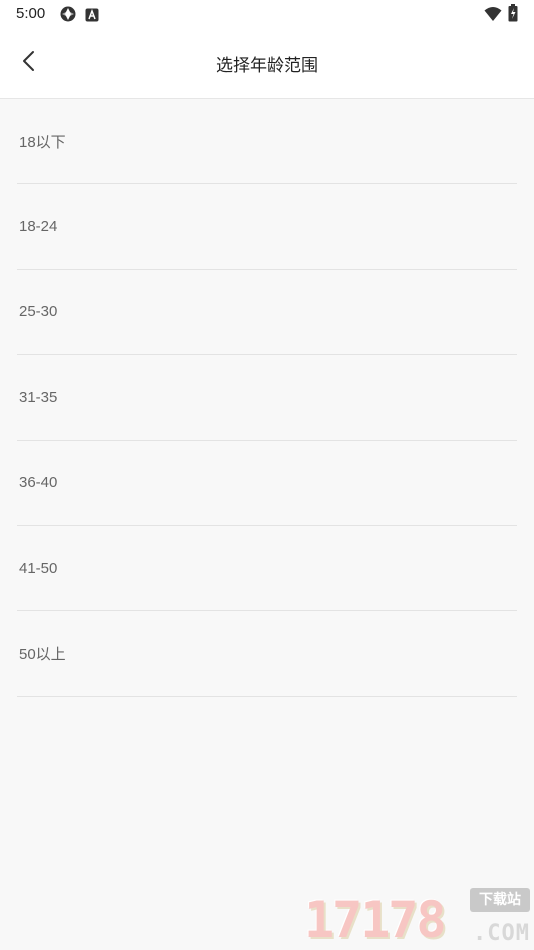  What do you see at coordinates (267, 227) in the screenshot?
I see `list-item-age-18-24: 18-24` at bounding box center [267, 227].